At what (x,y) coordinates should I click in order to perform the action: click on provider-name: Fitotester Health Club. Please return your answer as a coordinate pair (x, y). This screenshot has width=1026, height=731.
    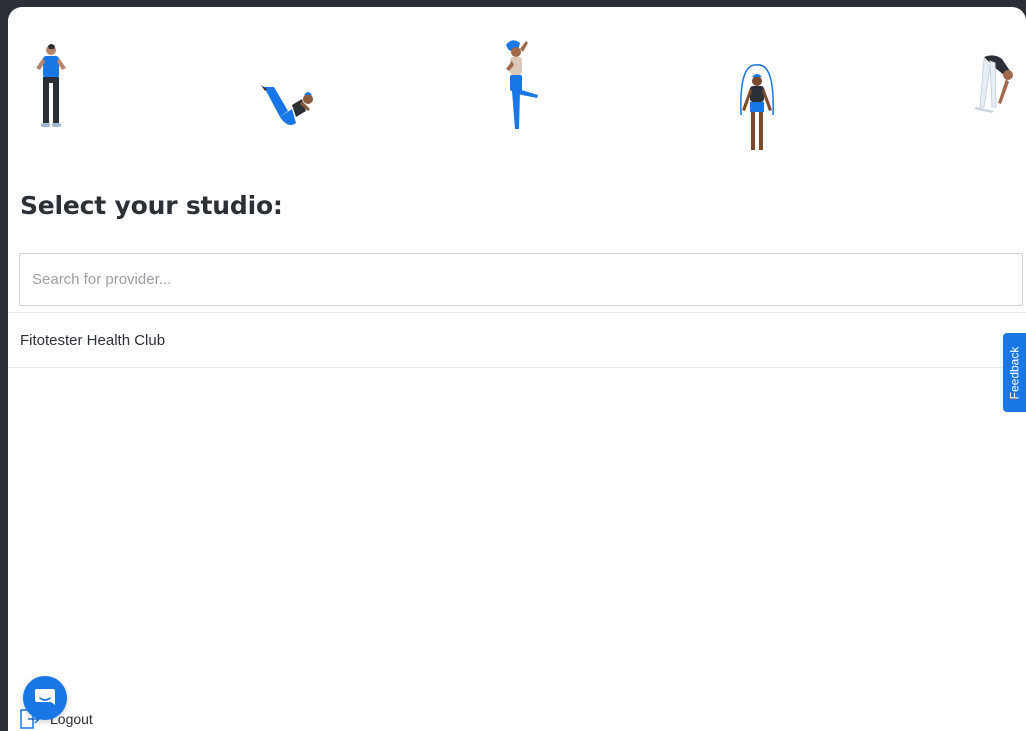
    Looking at the image, I should click on (93, 340).